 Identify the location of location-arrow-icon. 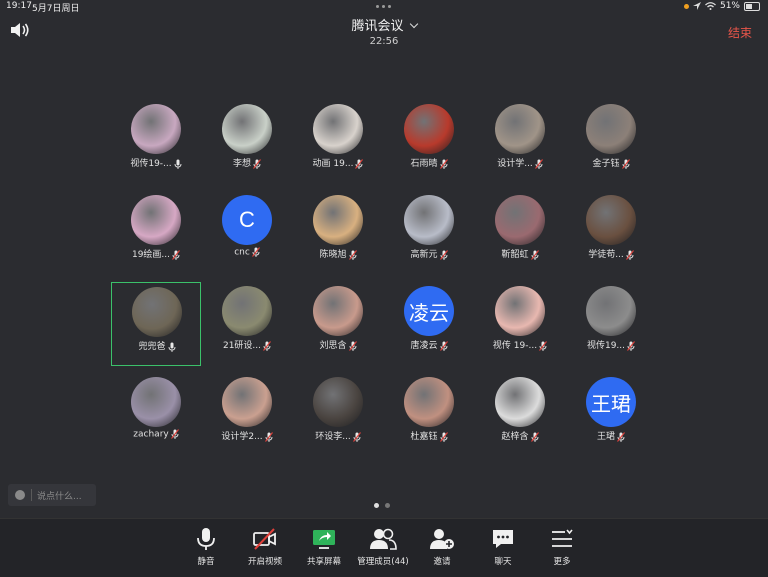
(696, 6).